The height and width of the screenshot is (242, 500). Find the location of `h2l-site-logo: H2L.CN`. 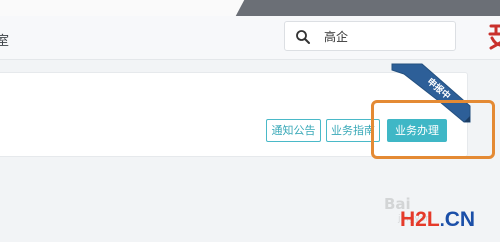

h2l-site-logo: H2L.CN is located at coordinates (437, 220).